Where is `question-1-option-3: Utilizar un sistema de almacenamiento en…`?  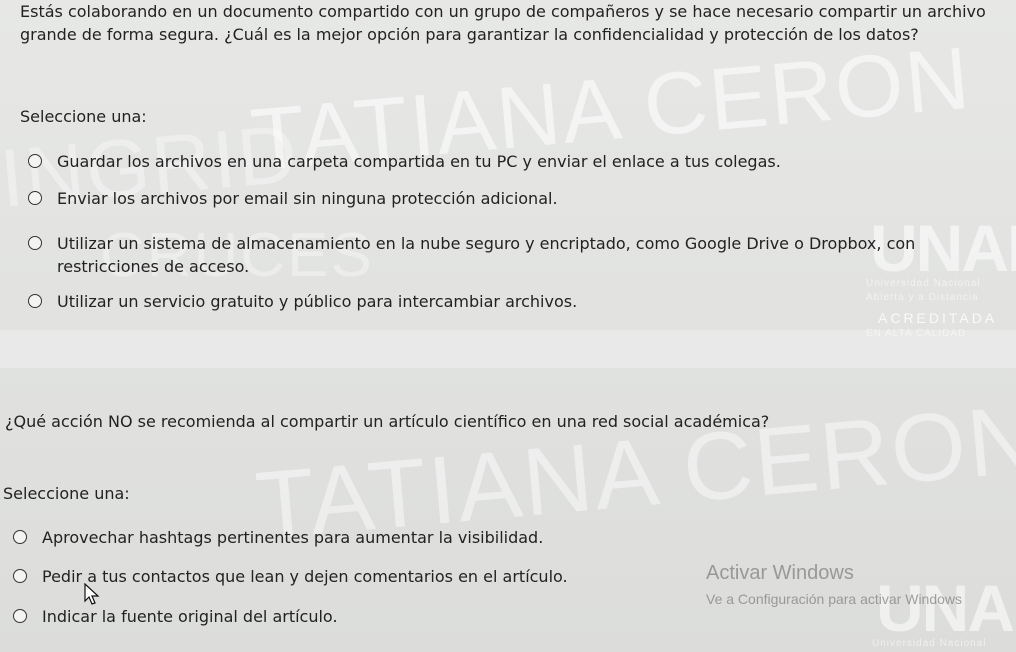
question-1-option-3: Utilizar un sistema de almacenamiento en… is located at coordinates (518, 255).